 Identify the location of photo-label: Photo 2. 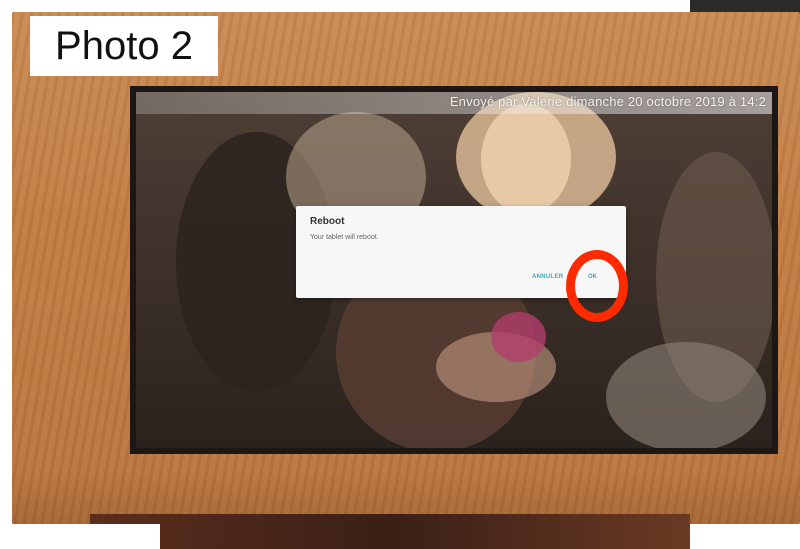
(124, 46).